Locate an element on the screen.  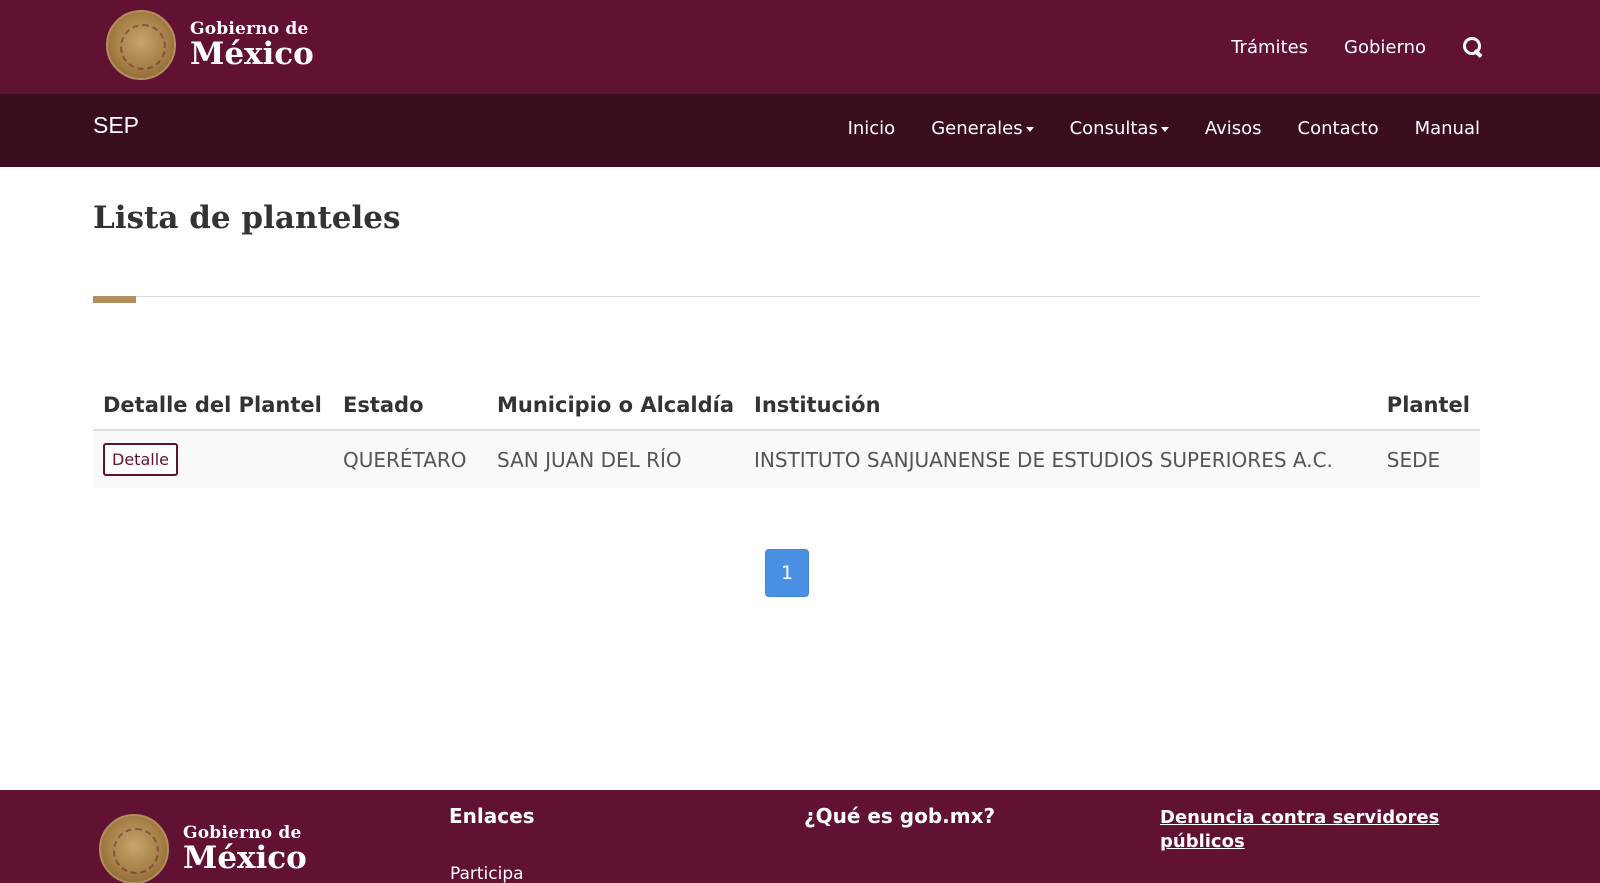
nav-consultas: Consultas is located at coordinates (1119, 128).